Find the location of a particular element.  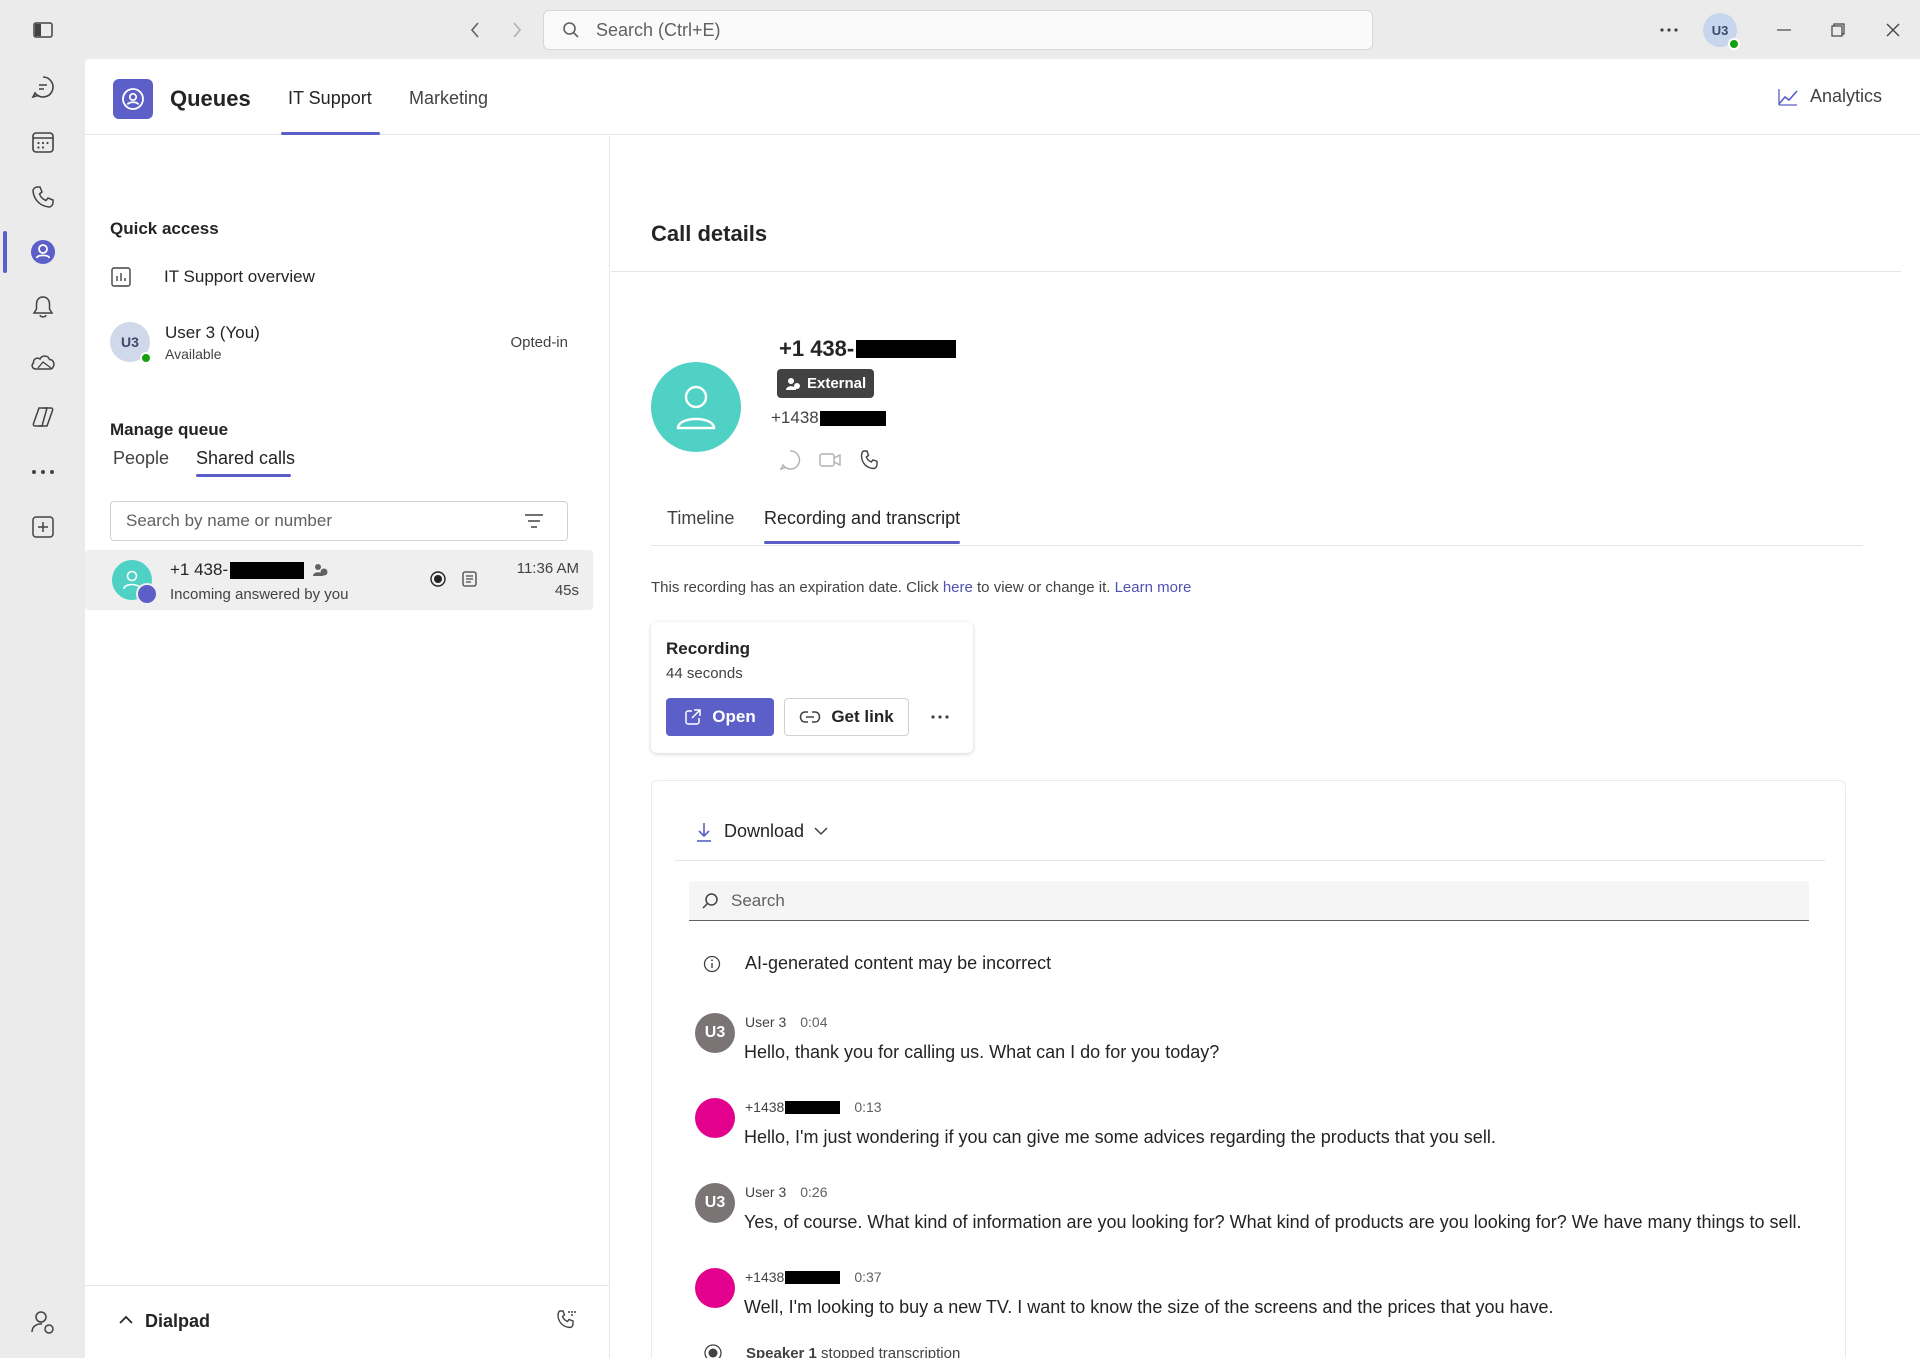

chevron-up-icon is located at coordinates (126, 1319).